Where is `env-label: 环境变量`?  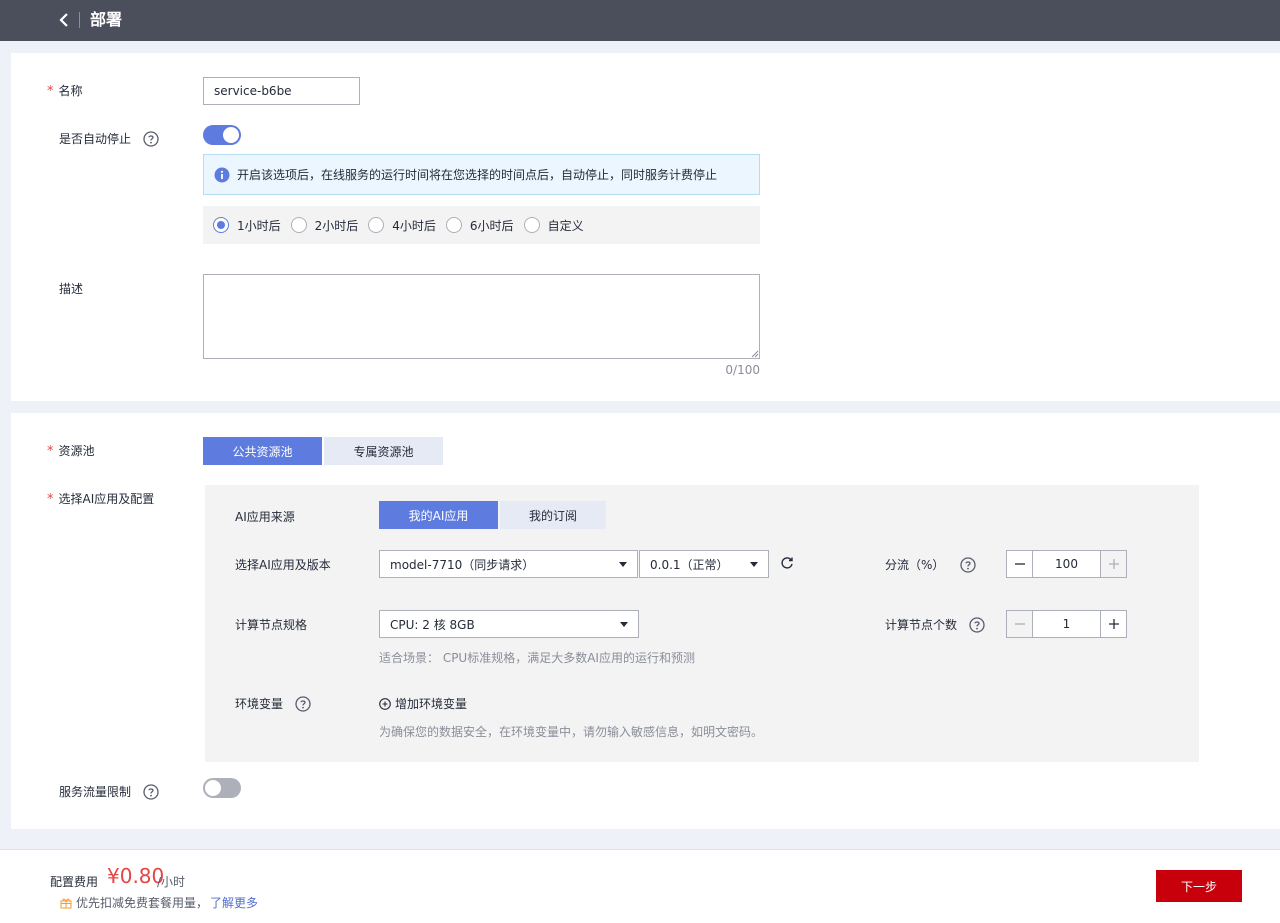
env-label: 环境变量 is located at coordinates (273, 704).